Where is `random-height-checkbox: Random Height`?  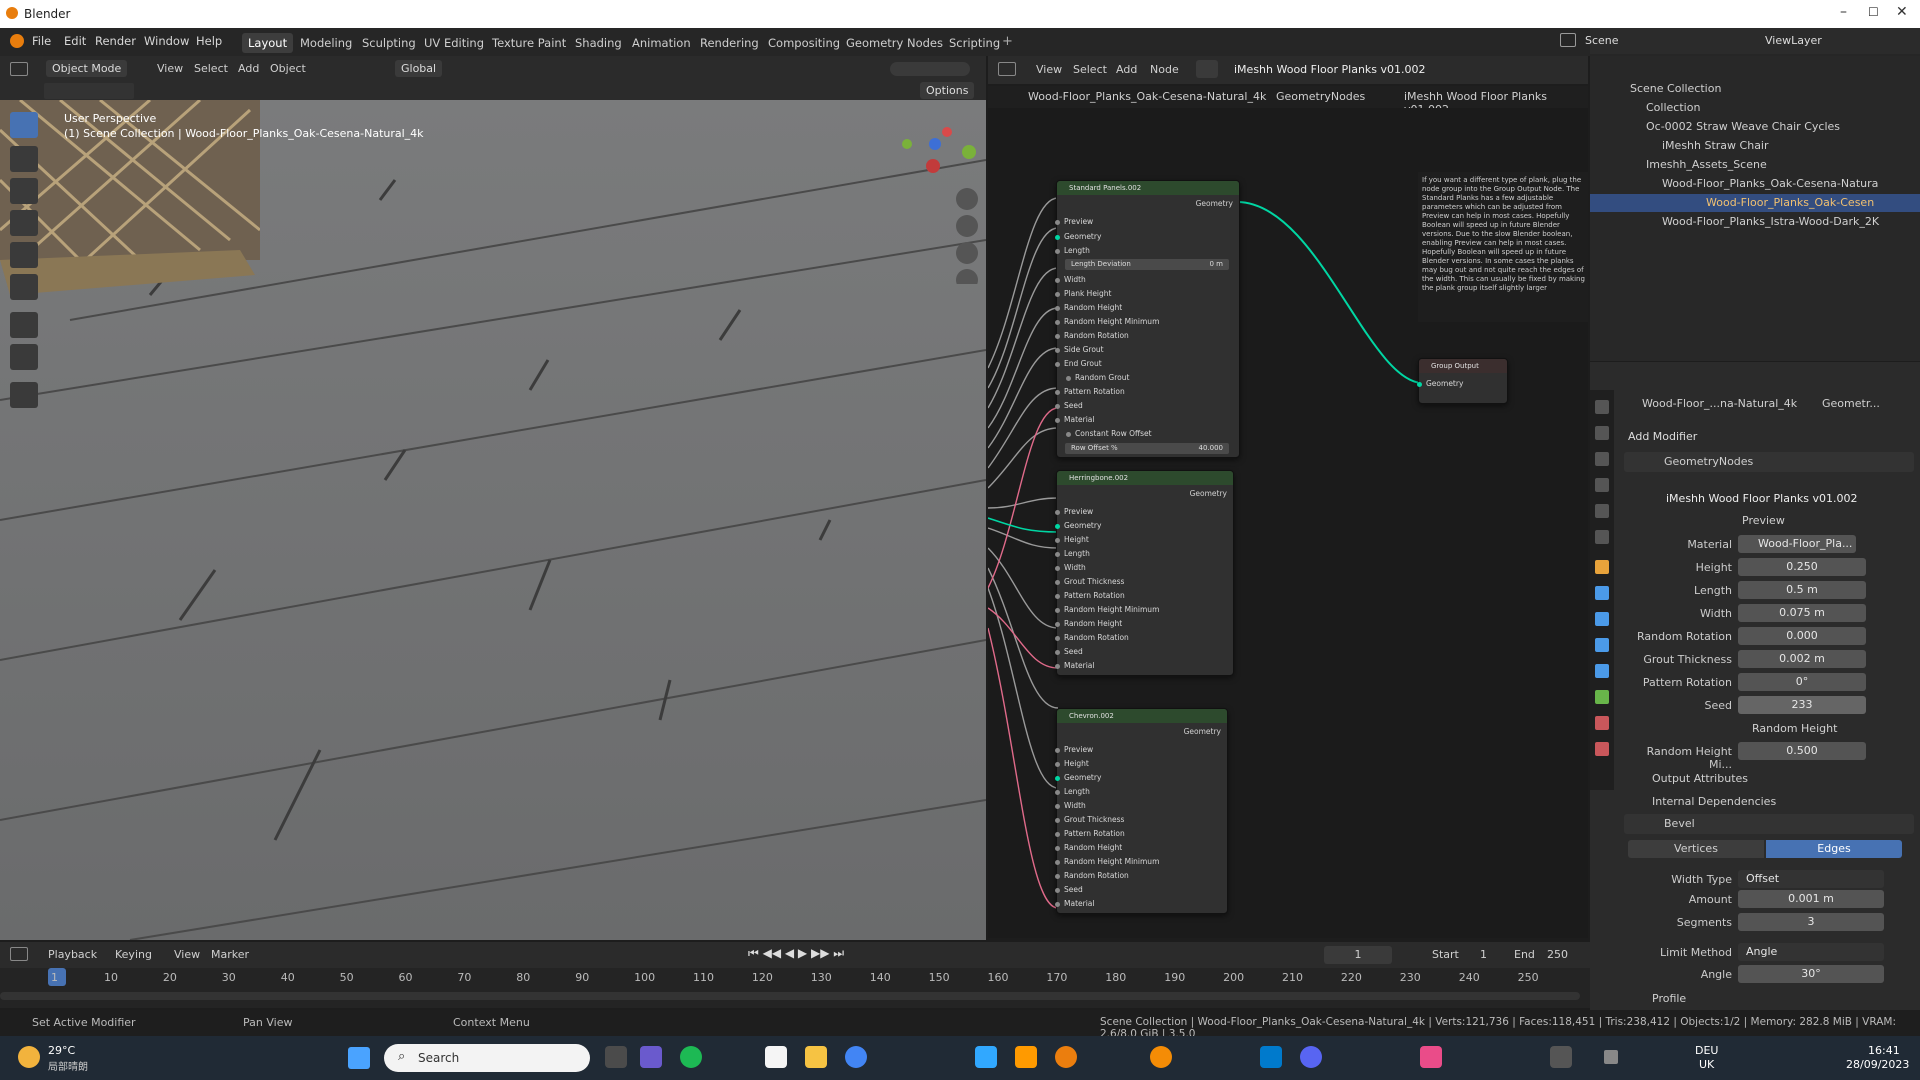 random-height-checkbox: Random Height is located at coordinates (1794, 728).